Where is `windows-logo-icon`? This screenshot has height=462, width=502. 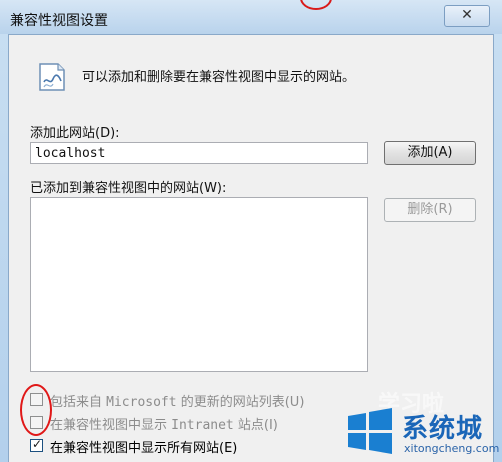 windows-logo-icon is located at coordinates (370, 431).